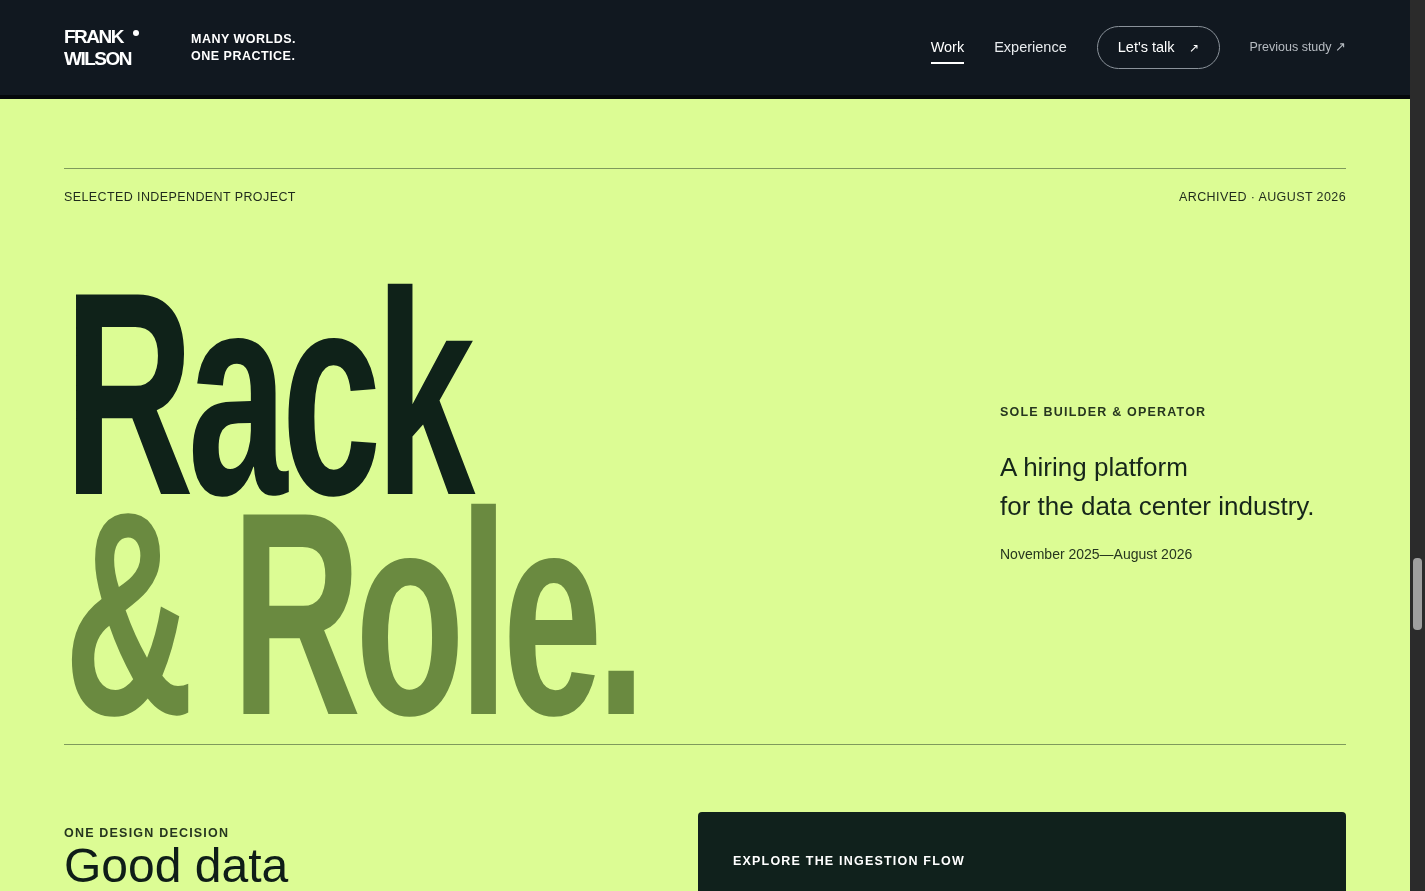 The height and width of the screenshot is (891, 1425). What do you see at coordinates (180, 197) in the screenshot?
I see `project-eyebrow: SELECTED INDEPENDENT PROJECT` at bounding box center [180, 197].